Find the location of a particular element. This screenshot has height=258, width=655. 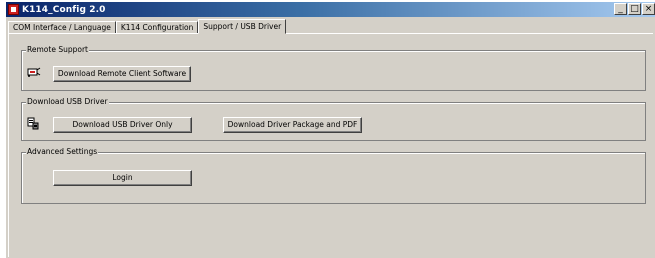

maximize-button: □ is located at coordinates (634, 9).